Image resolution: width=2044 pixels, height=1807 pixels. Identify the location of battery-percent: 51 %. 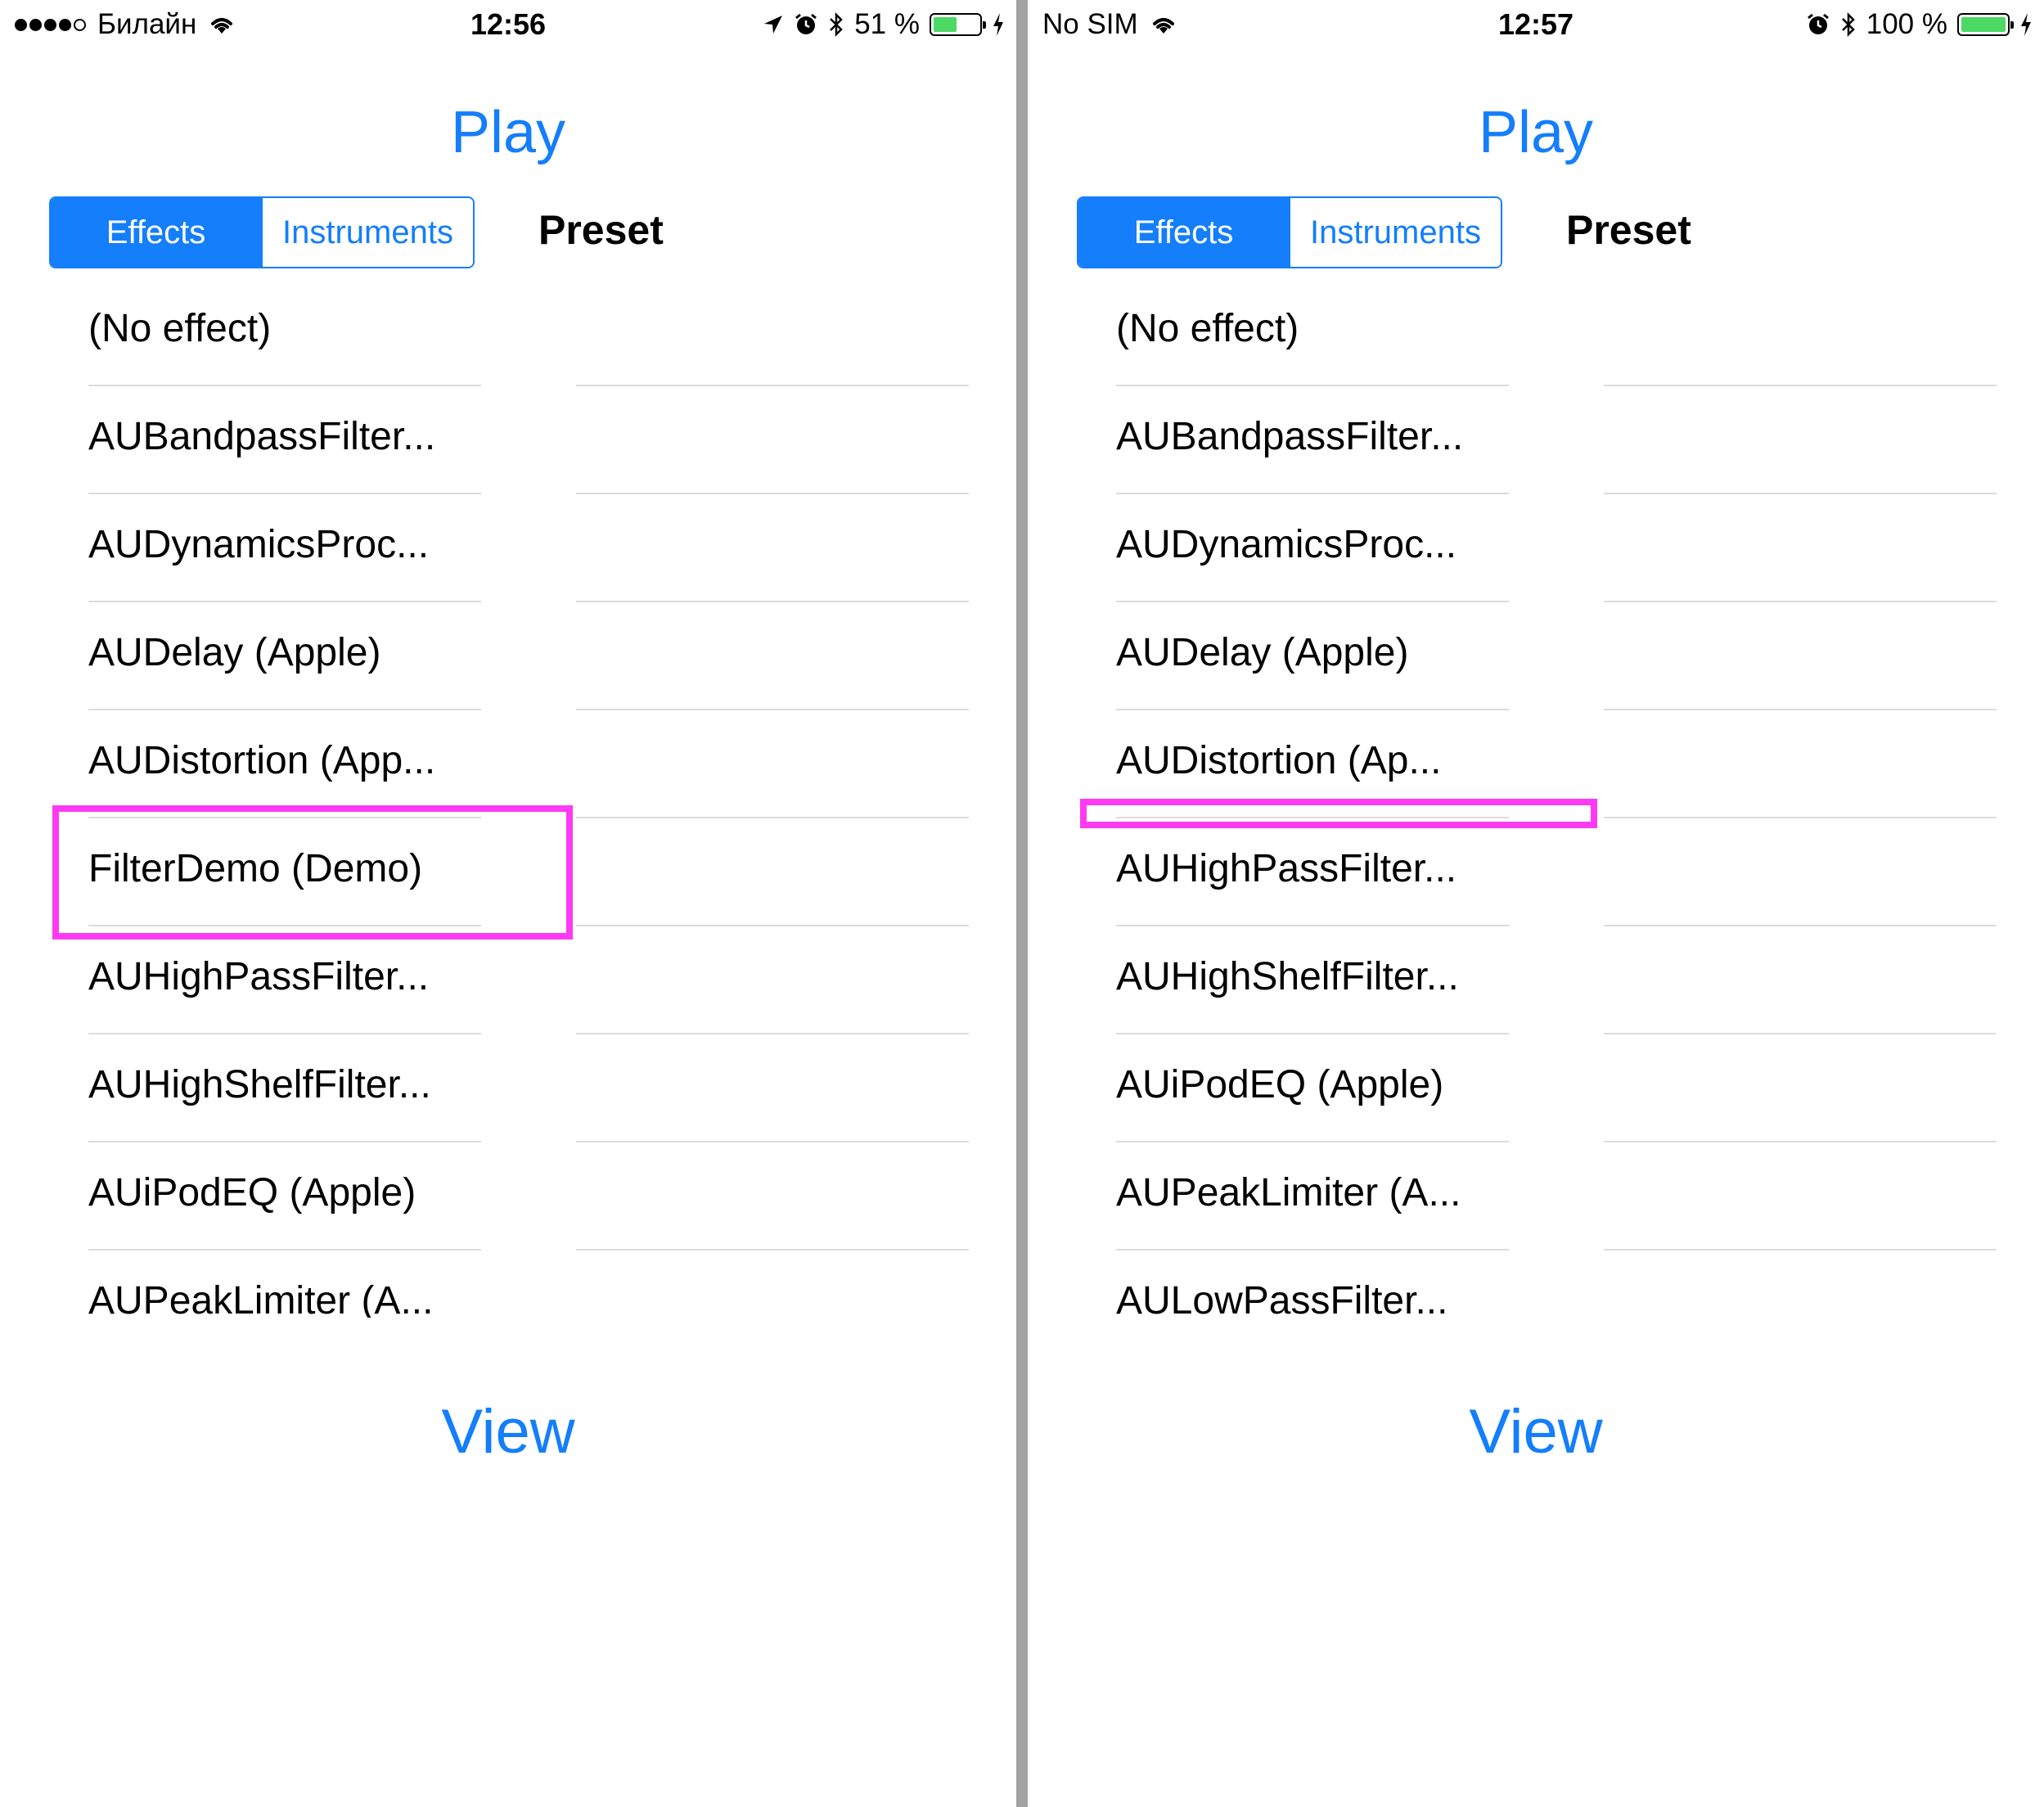
(887, 24).